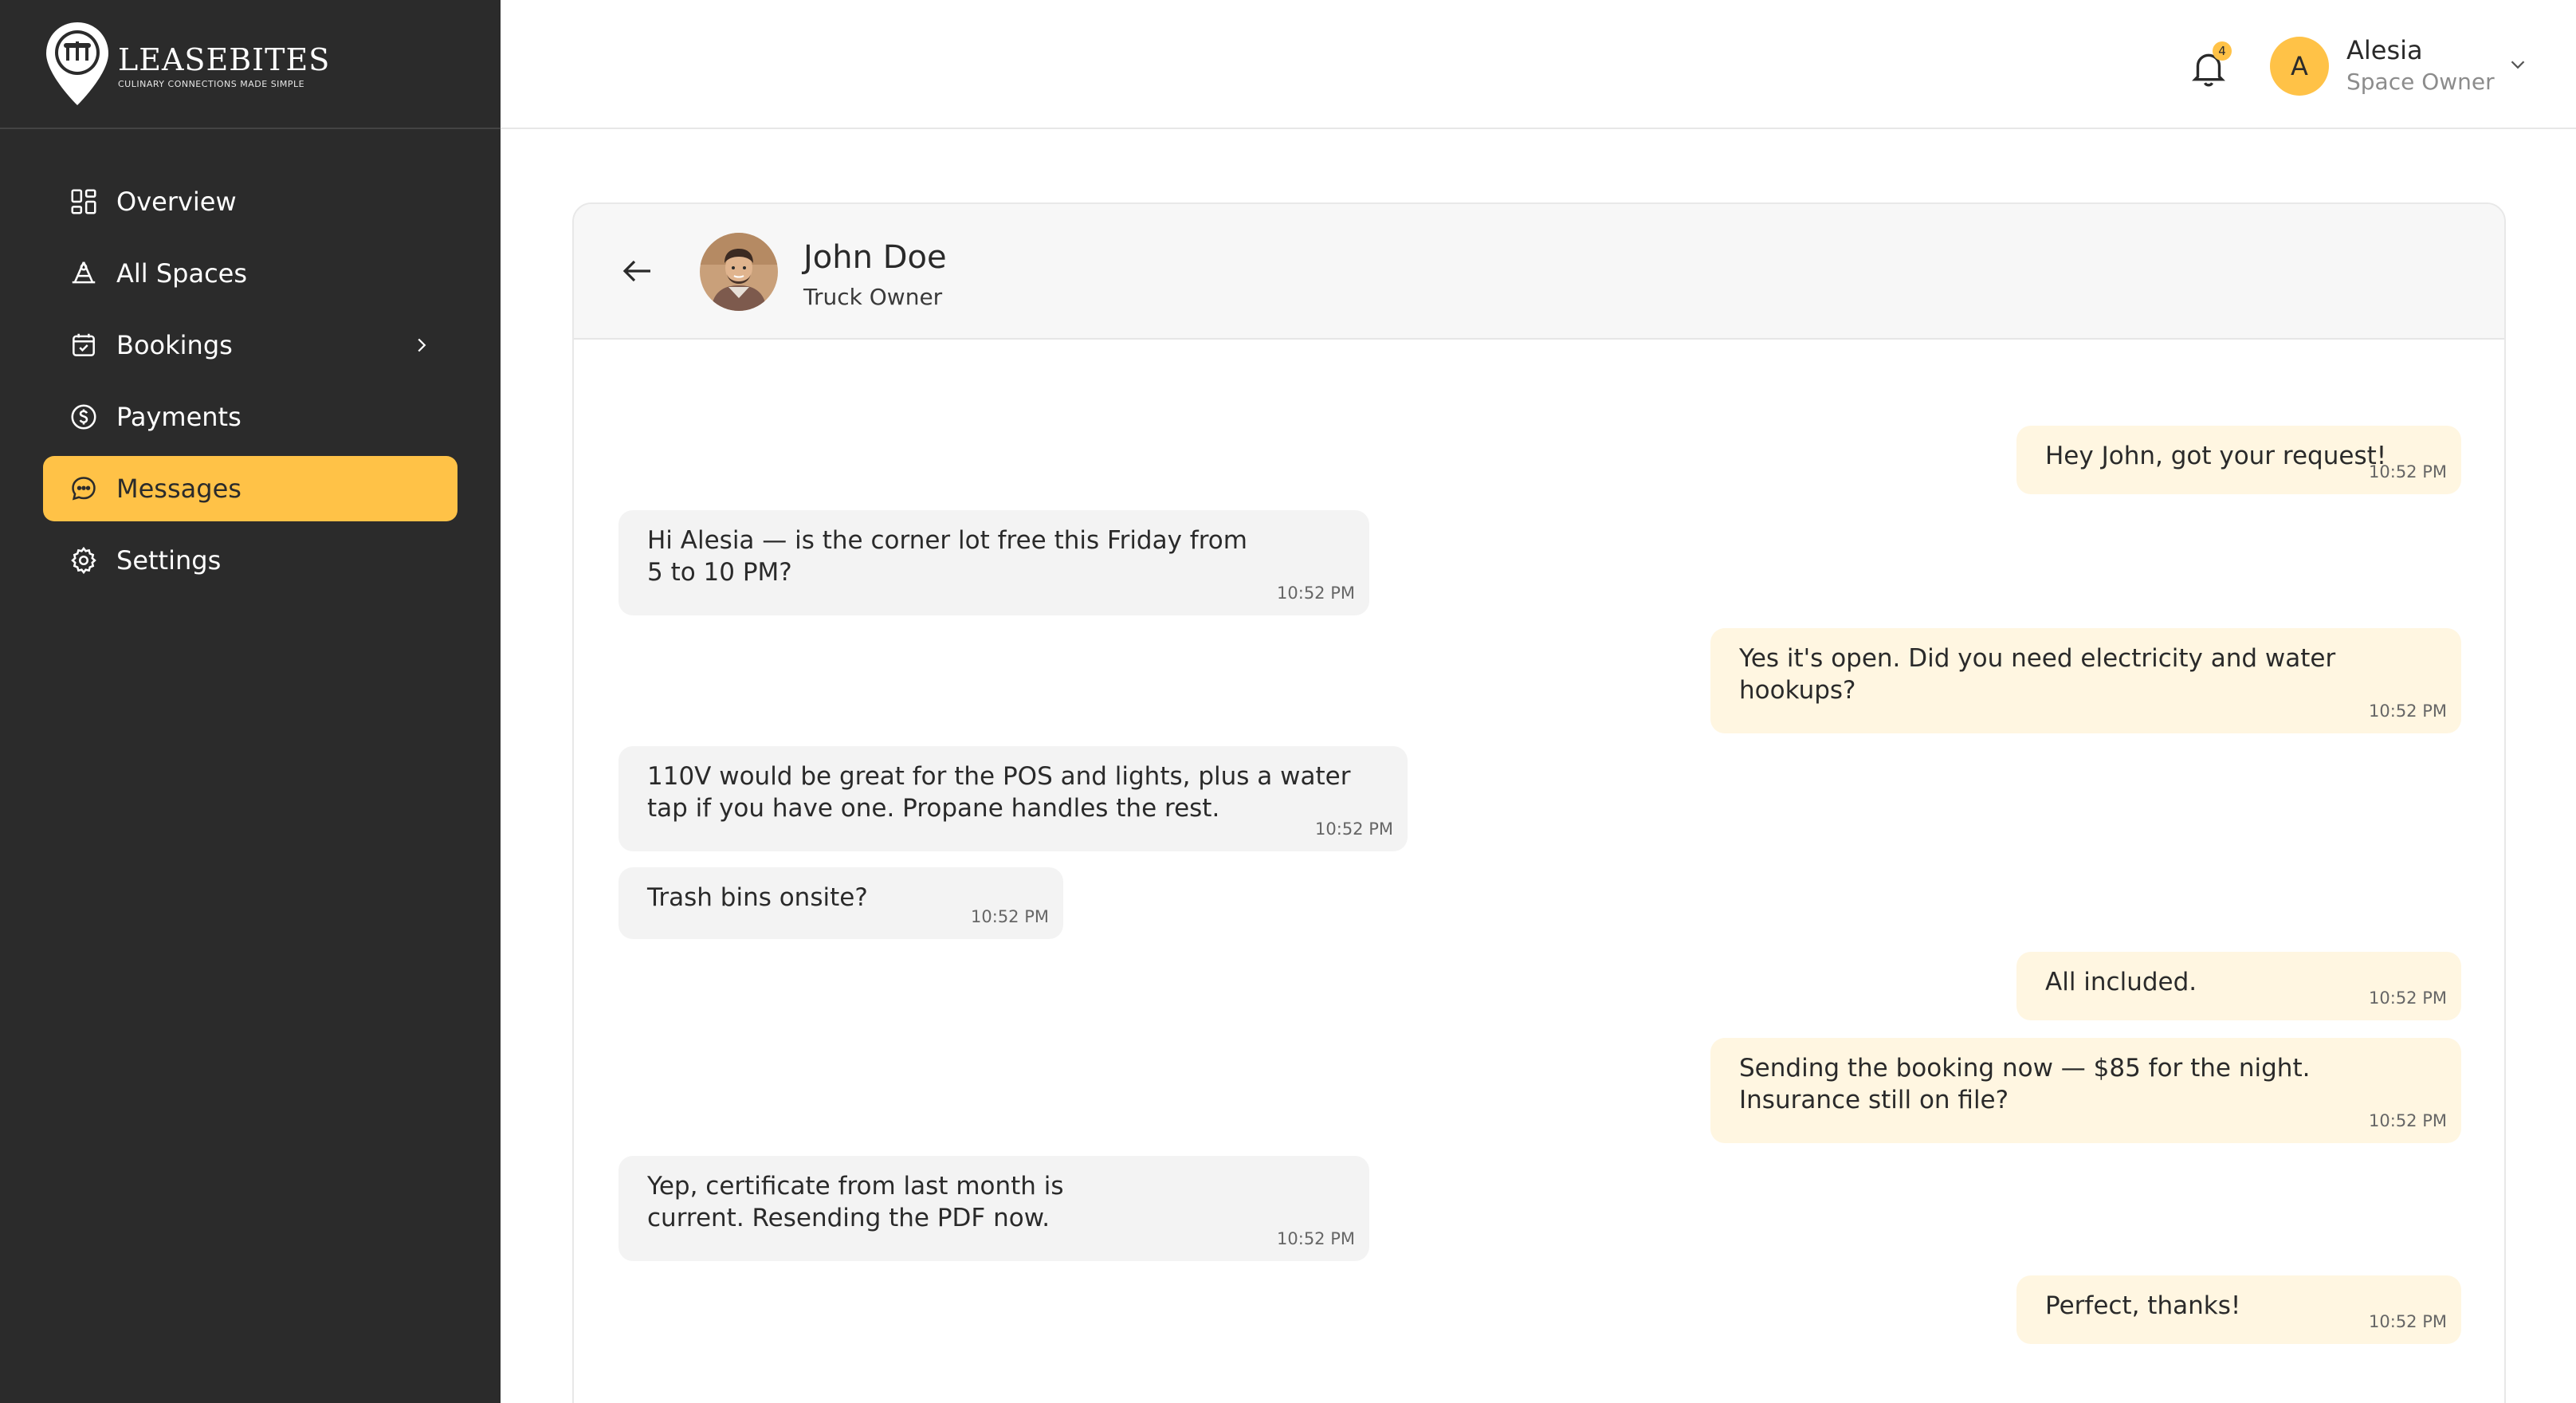 Image resolution: width=2576 pixels, height=1403 pixels. I want to click on back-arrow-icon, so click(637, 271).